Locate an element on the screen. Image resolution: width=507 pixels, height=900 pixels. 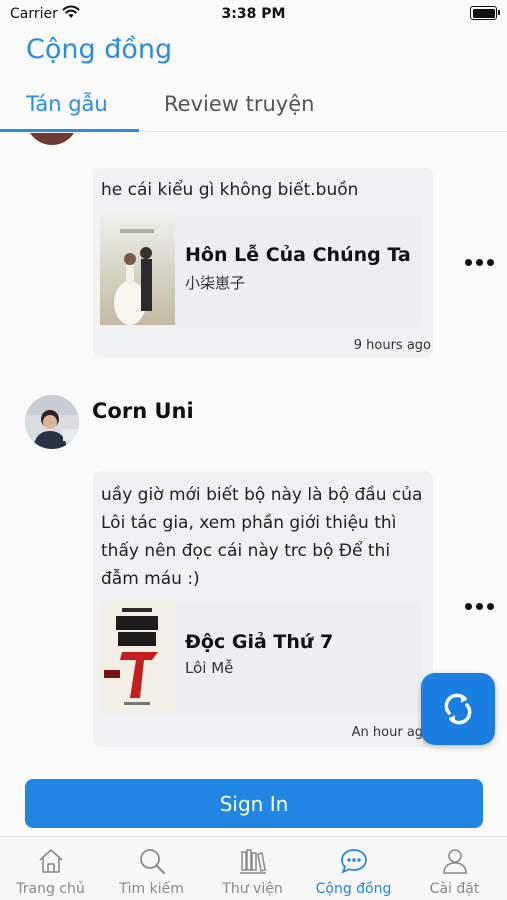
nav-label: Cộng đồng is located at coordinates (353, 889).